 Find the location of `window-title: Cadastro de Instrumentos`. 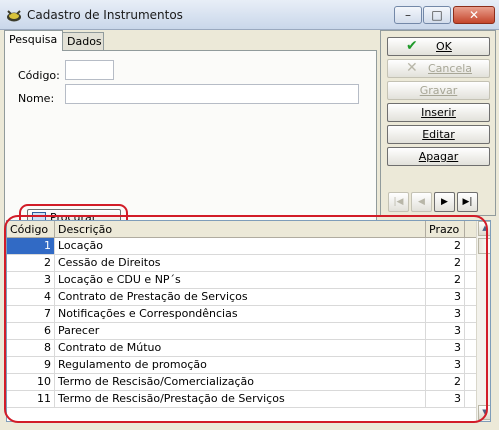

window-title: Cadastro de Instrumentos is located at coordinates (105, 15).